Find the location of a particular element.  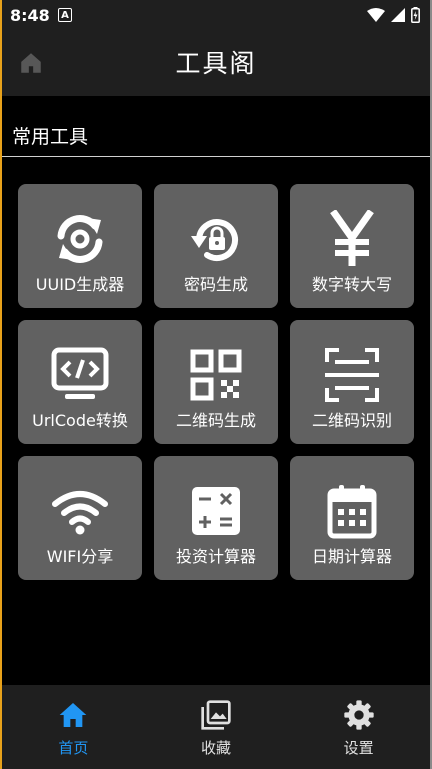

nav-item-settings: 设置 is located at coordinates (358, 727).